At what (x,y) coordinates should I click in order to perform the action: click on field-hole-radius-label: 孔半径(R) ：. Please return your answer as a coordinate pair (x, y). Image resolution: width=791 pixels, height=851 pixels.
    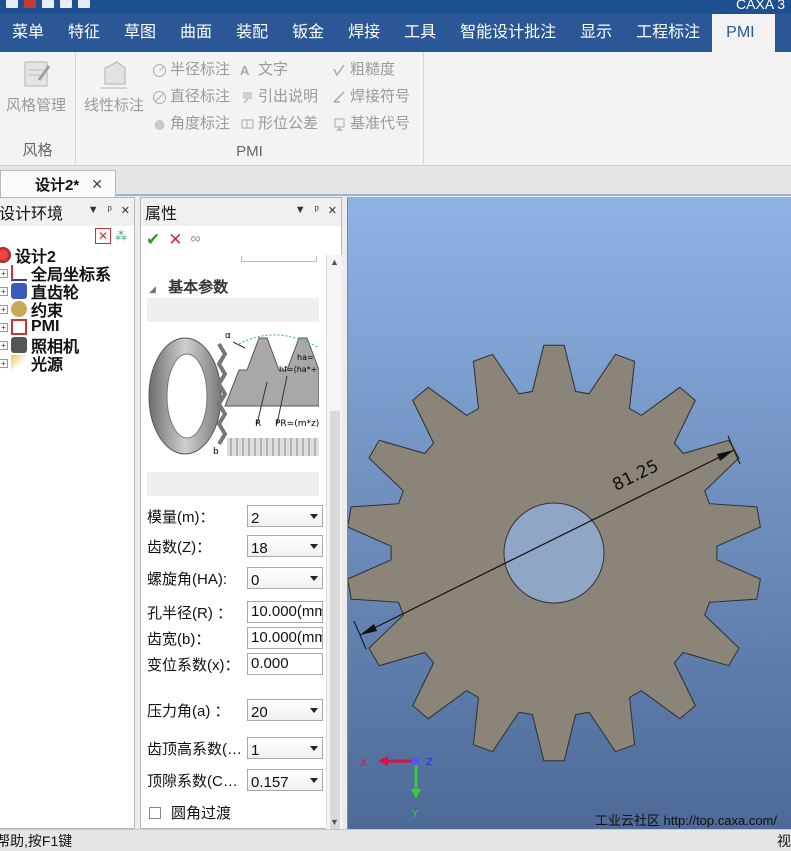
    Looking at the image, I should click on (189, 613).